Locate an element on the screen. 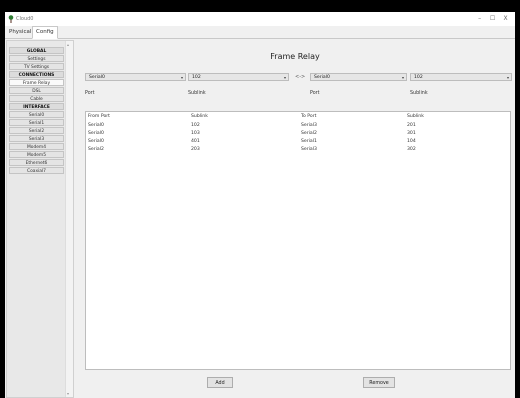 This screenshot has height=398, width=520. table-row: Serial2 203 Serial3 302 is located at coordinates (298, 151).